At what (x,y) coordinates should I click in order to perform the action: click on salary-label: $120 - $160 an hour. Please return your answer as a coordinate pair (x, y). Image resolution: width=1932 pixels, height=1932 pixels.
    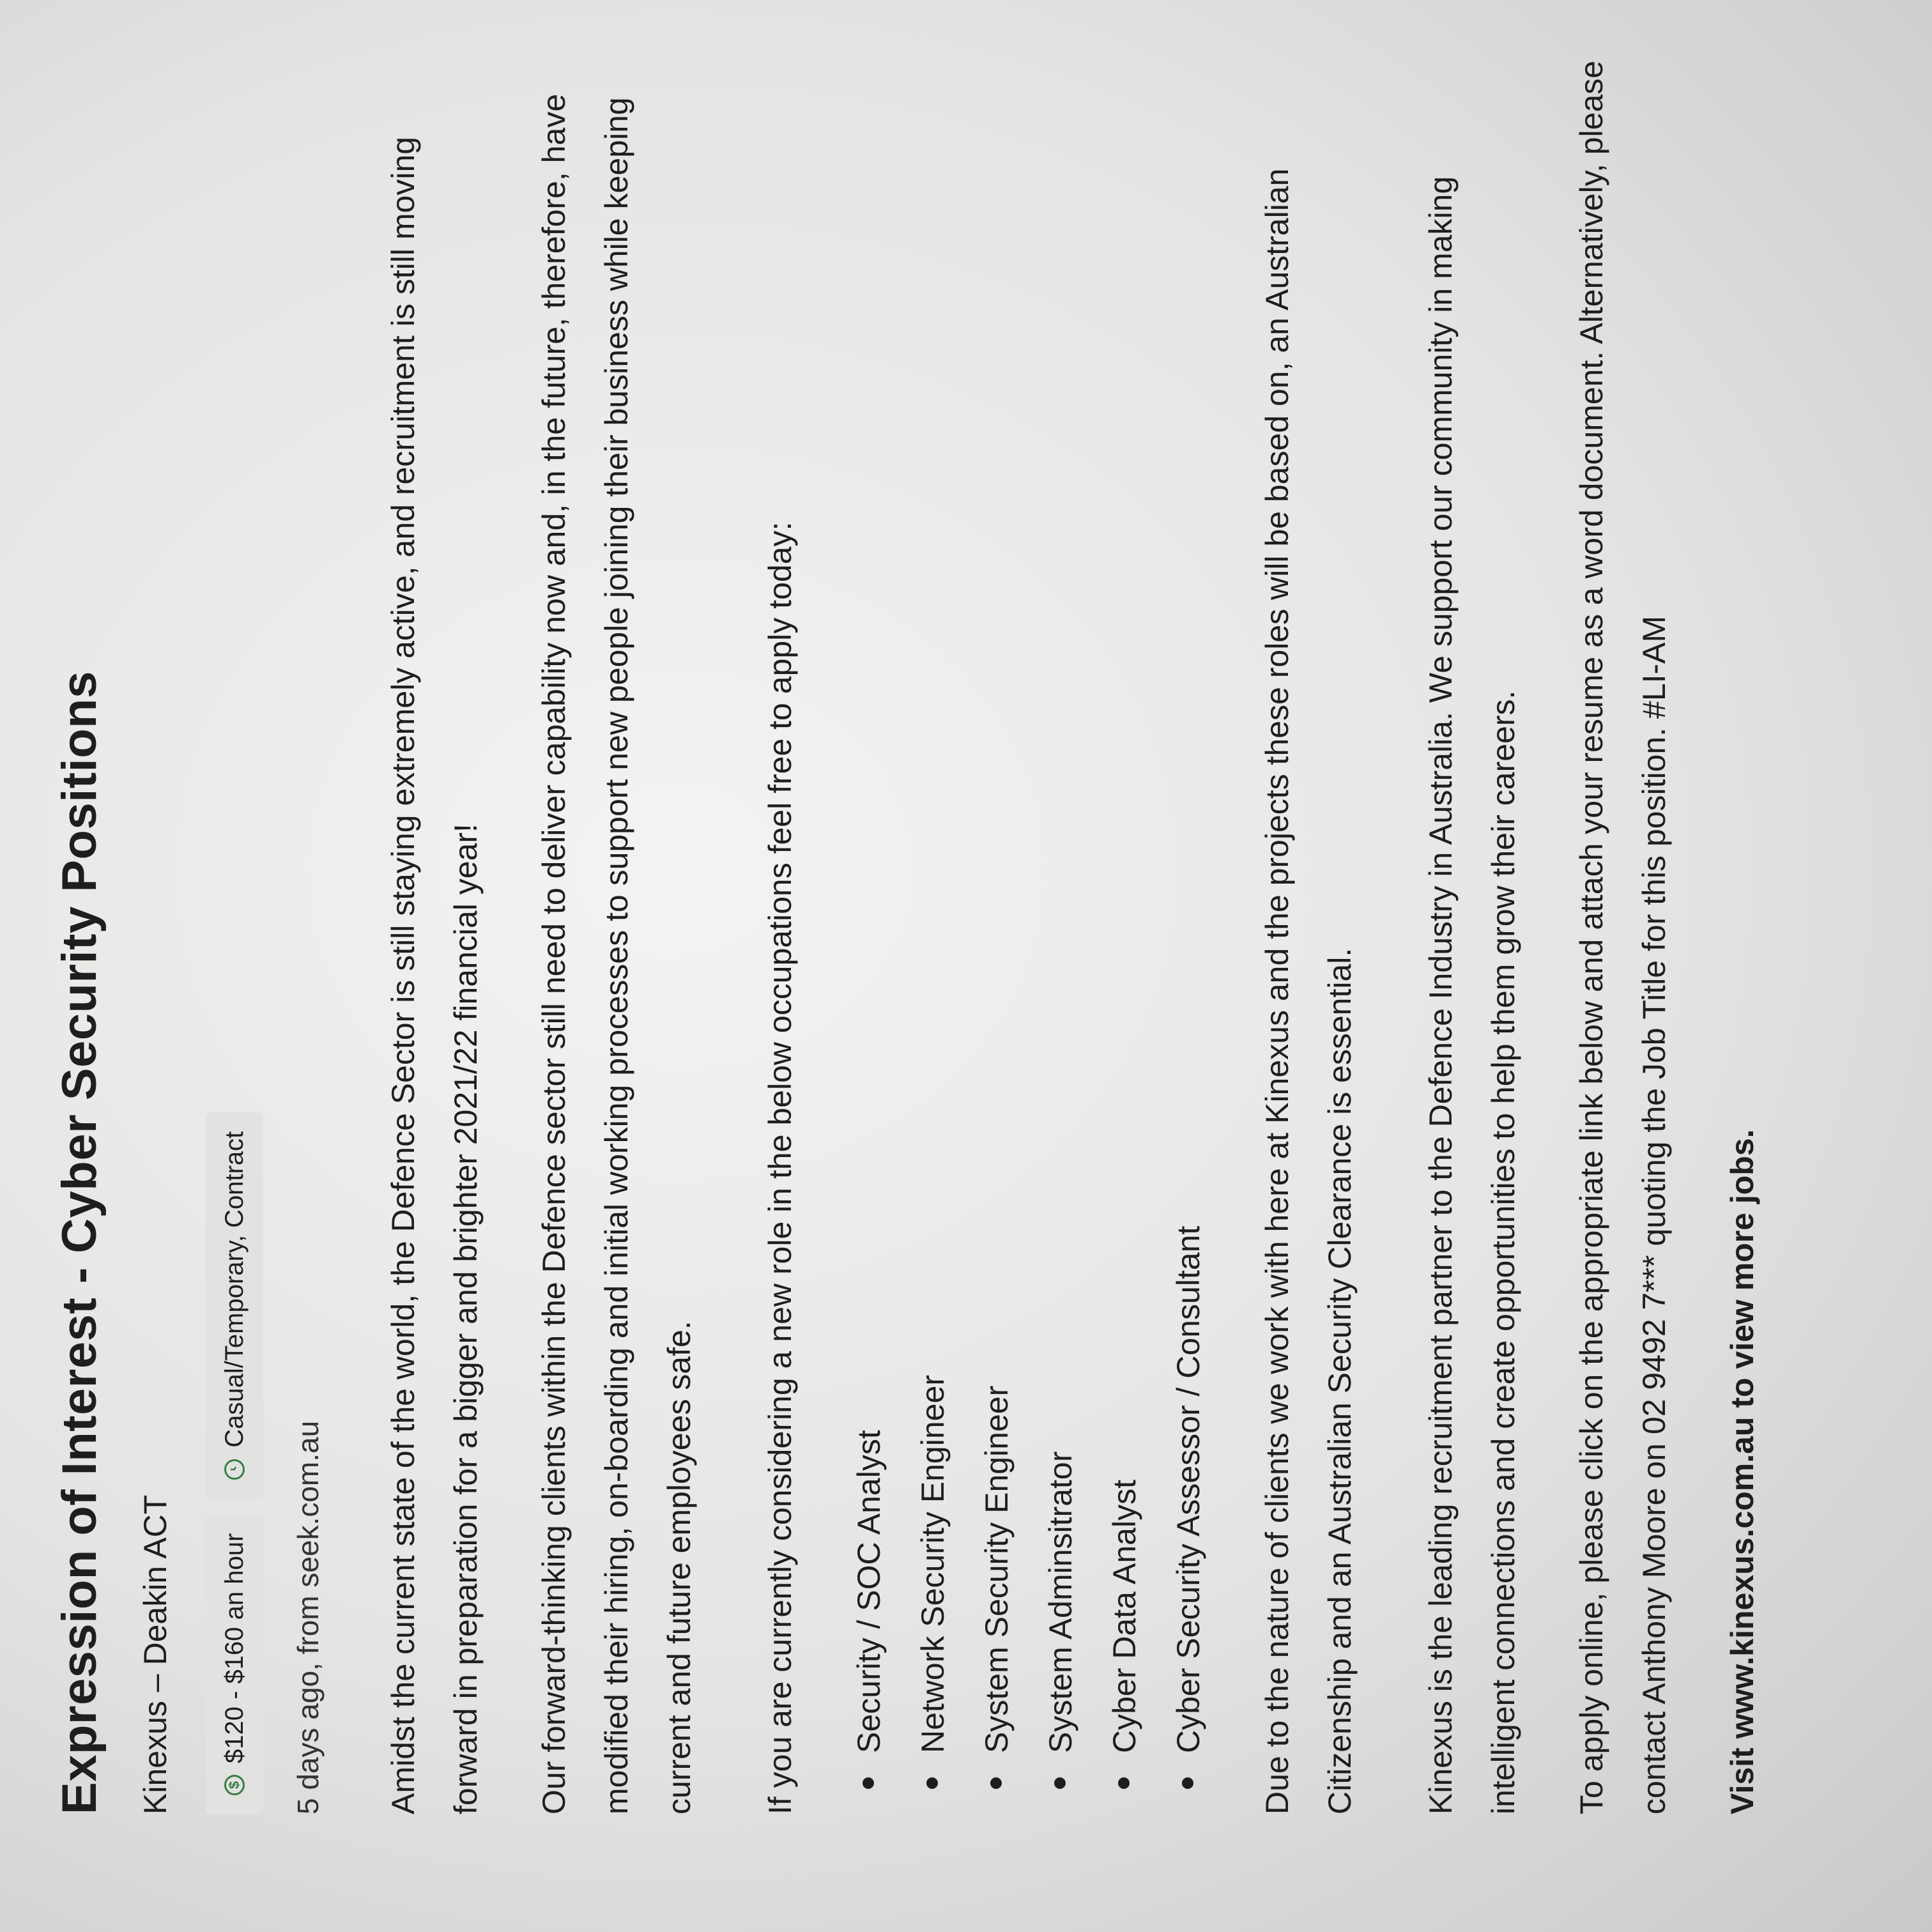
    Looking at the image, I should click on (234, 1648).